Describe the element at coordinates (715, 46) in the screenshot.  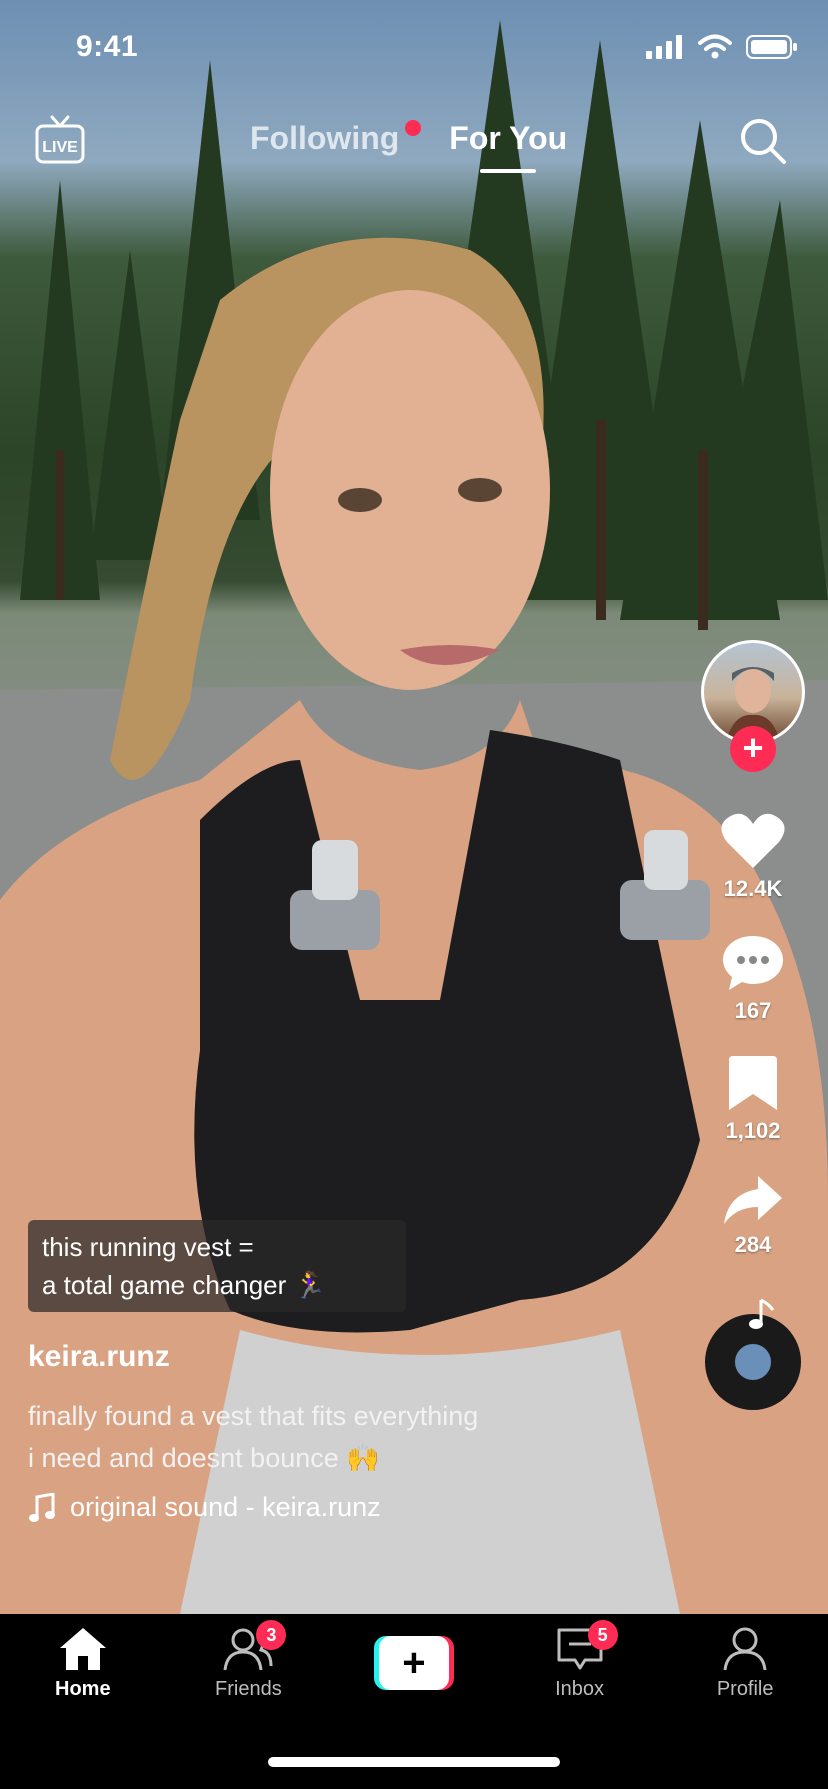
I see `wifi-icon` at that location.